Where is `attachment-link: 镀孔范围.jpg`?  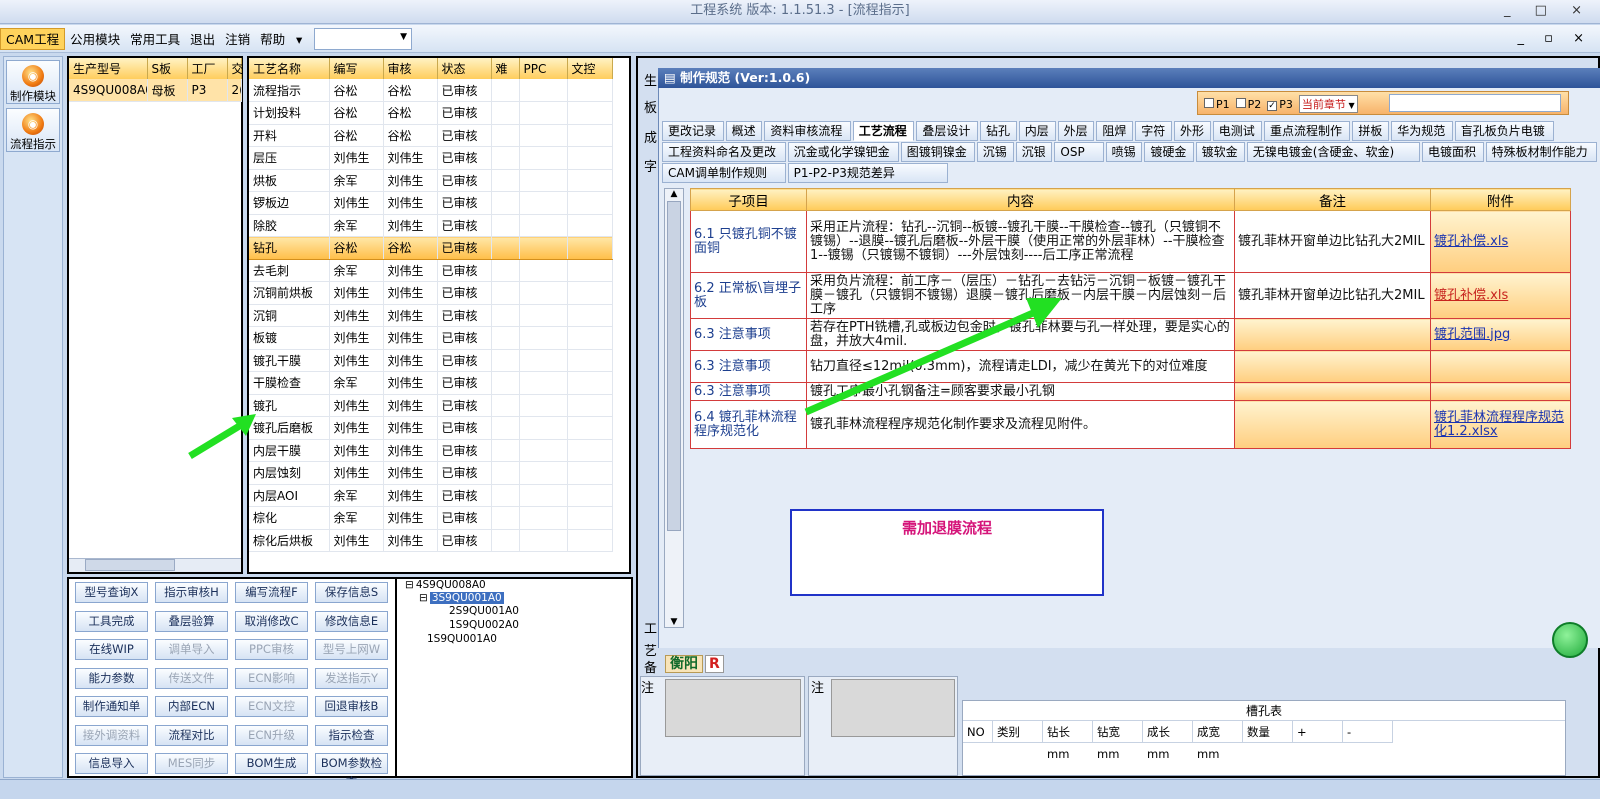
attachment-link: 镀孔范围.jpg is located at coordinates (1472, 334).